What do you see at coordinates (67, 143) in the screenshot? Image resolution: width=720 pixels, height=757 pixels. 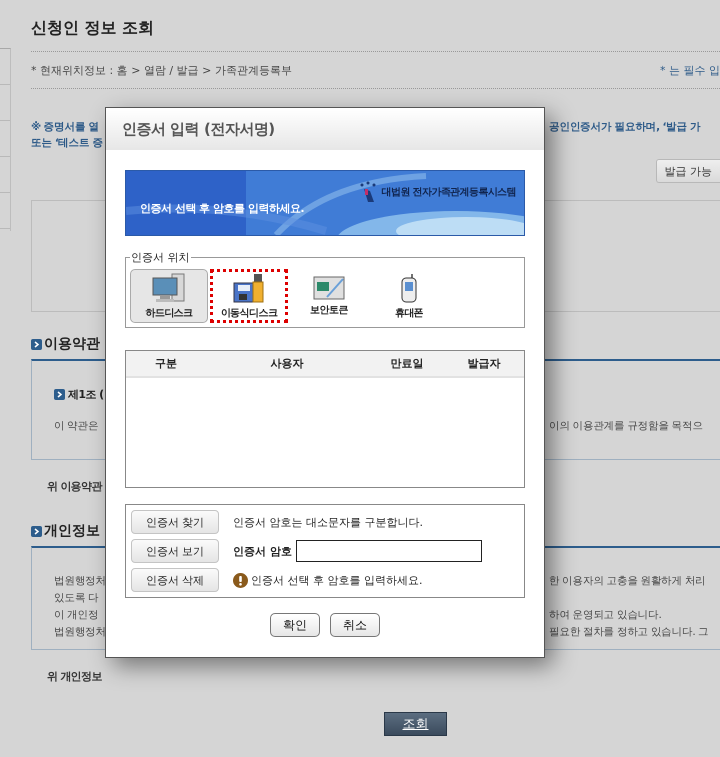 I see `notice-text: 또는 ‘테스트 증` at bounding box center [67, 143].